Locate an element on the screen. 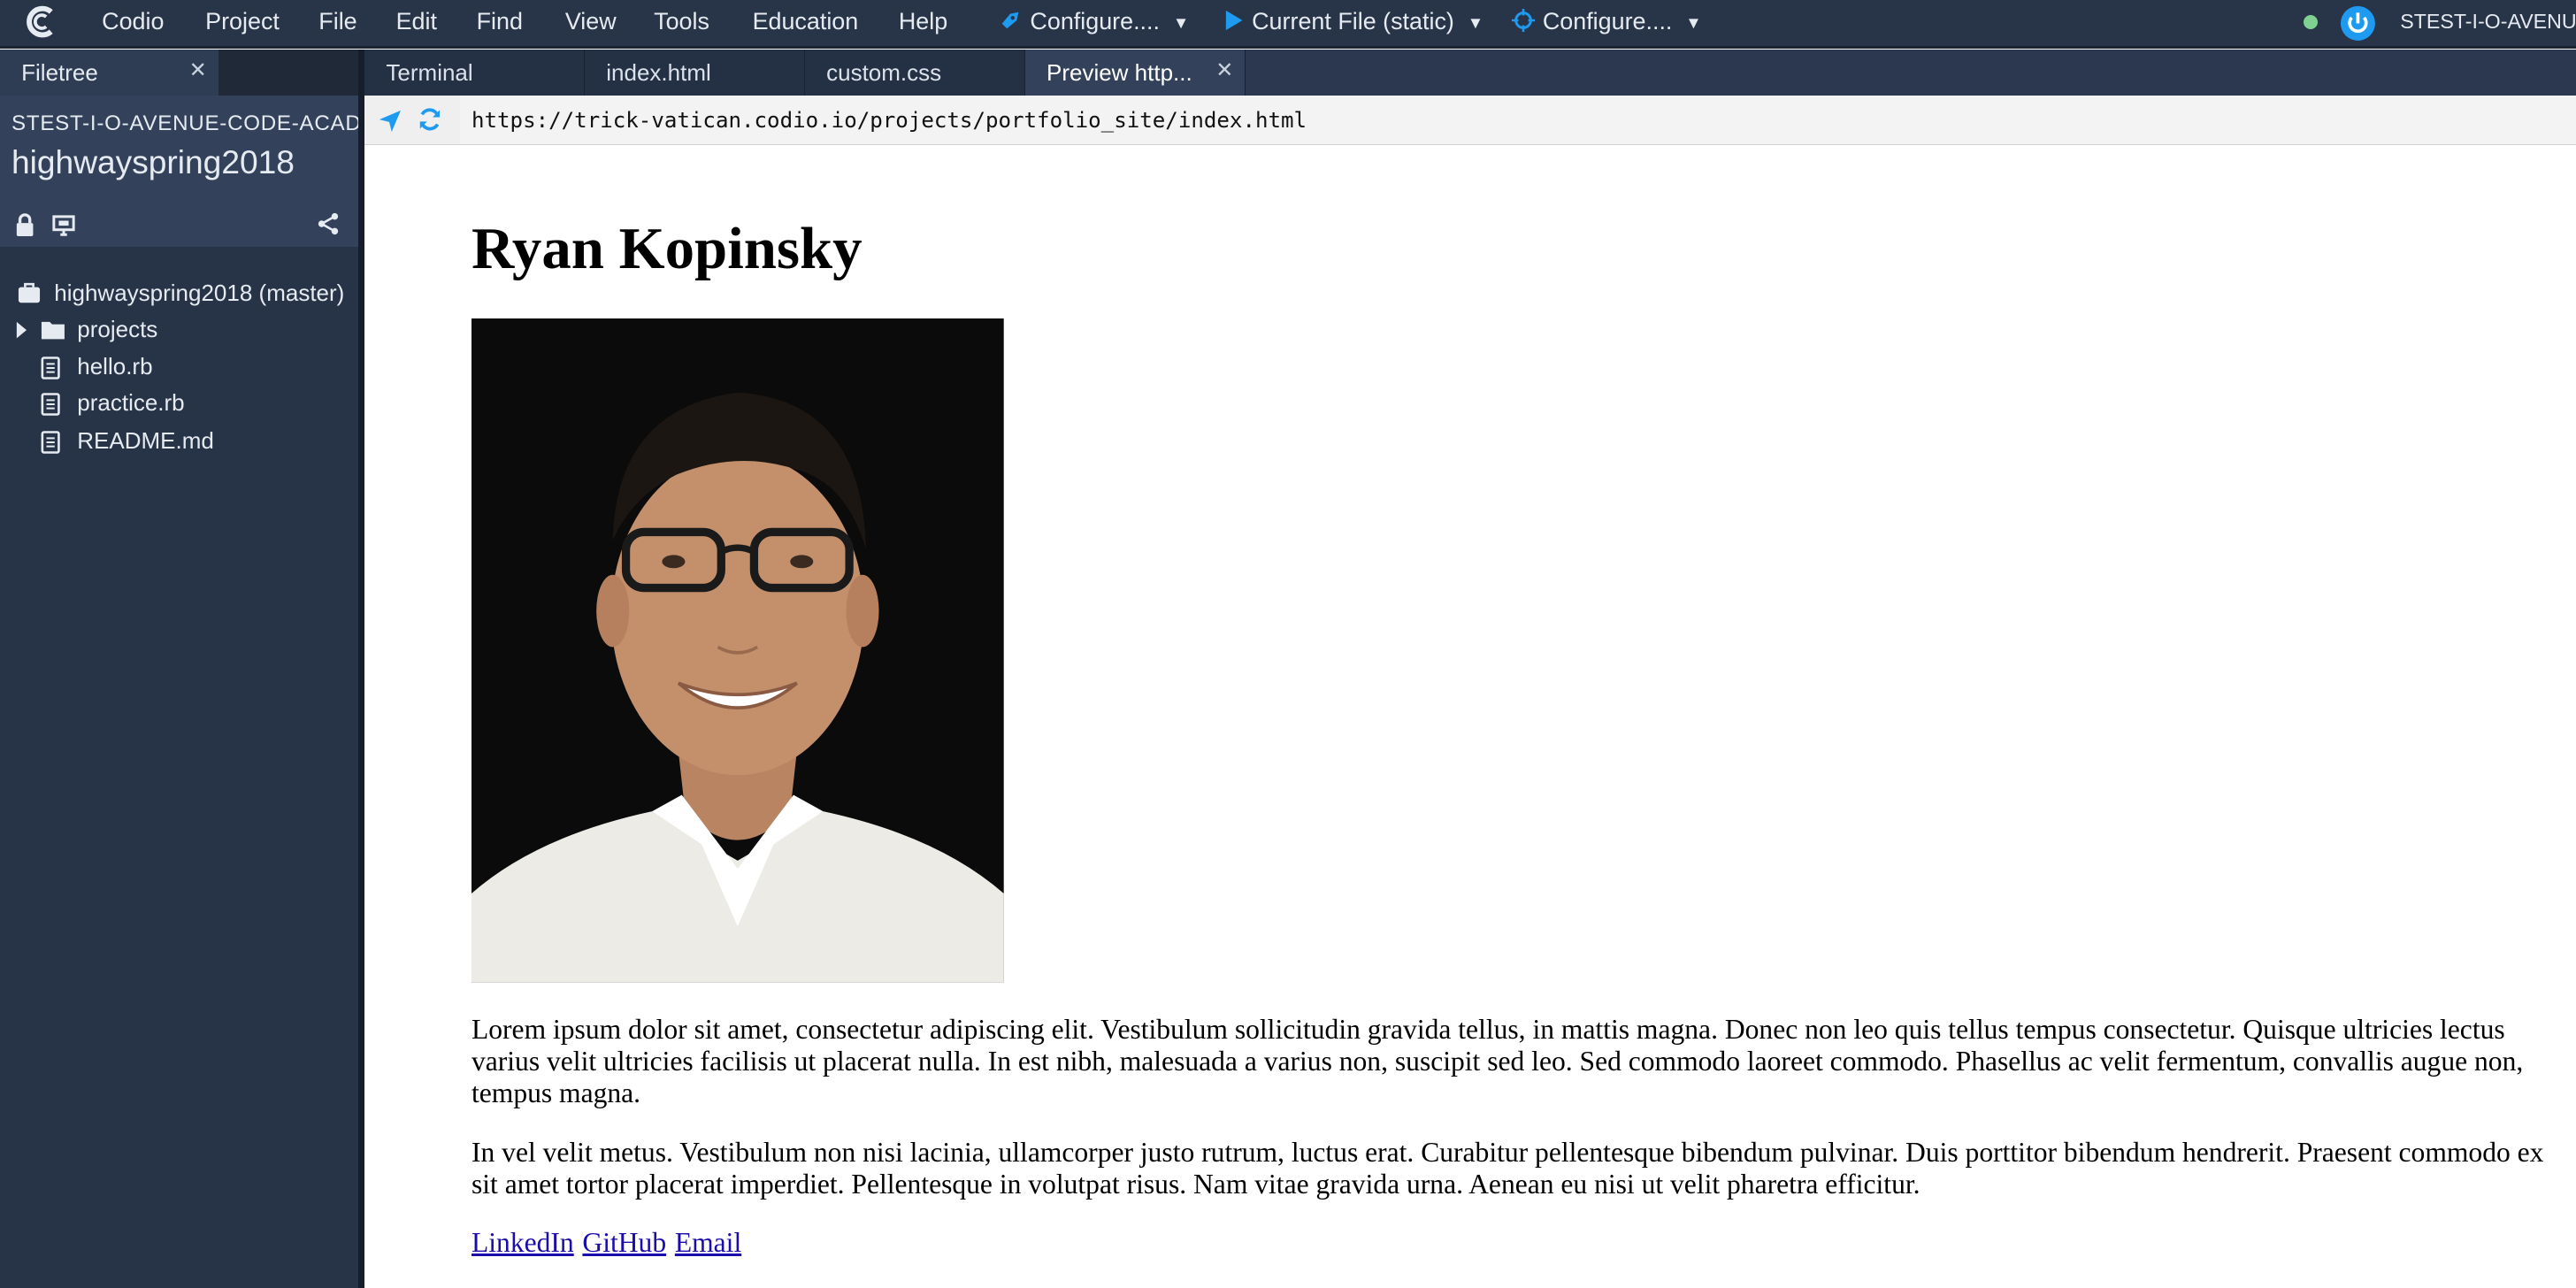 This screenshot has width=2576, height=1288. codio-logo-icon is located at coordinates (41, 24).